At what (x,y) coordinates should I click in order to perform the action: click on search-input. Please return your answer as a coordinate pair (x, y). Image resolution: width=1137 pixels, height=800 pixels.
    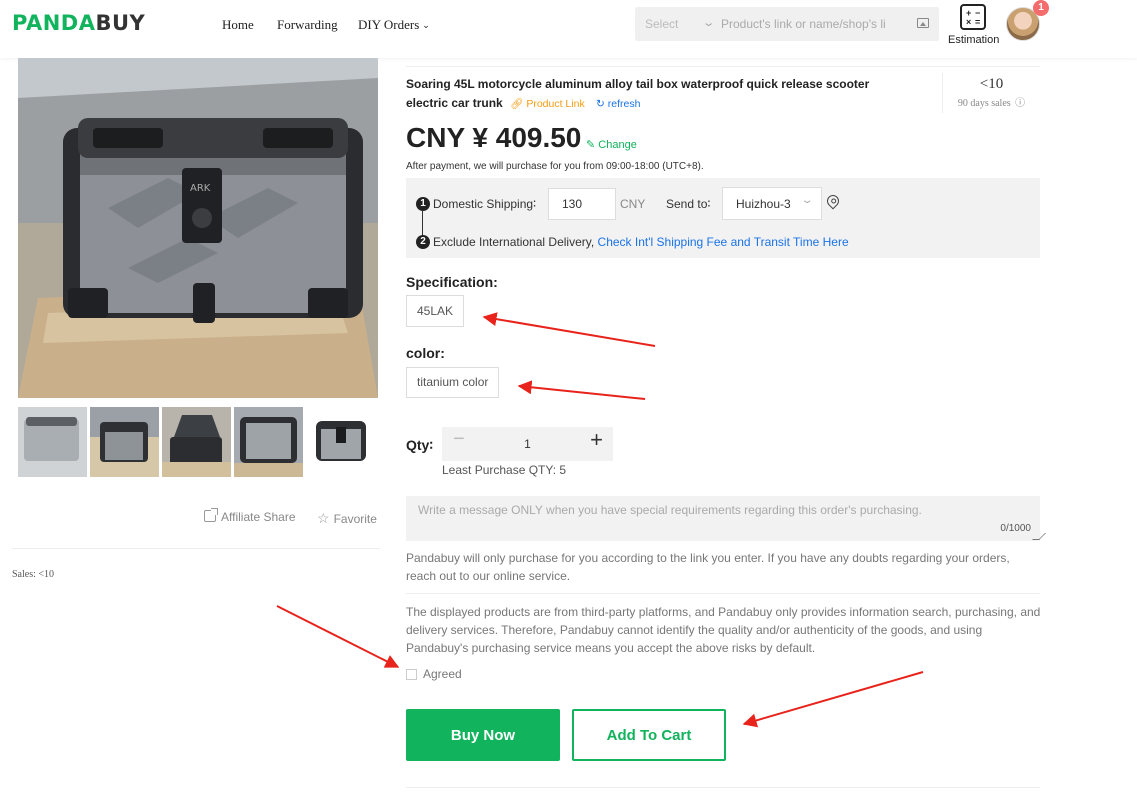
    Looking at the image, I should click on (806, 24).